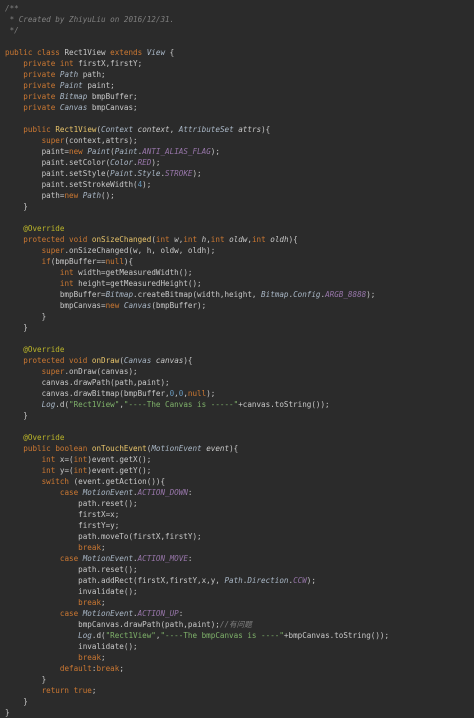 Image resolution: width=474 pixels, height=718 pixels. Describe the element at coordinates (239, 107) in the screenshot. I see `code-line: private Canvas bmpCanvas;` at that location.